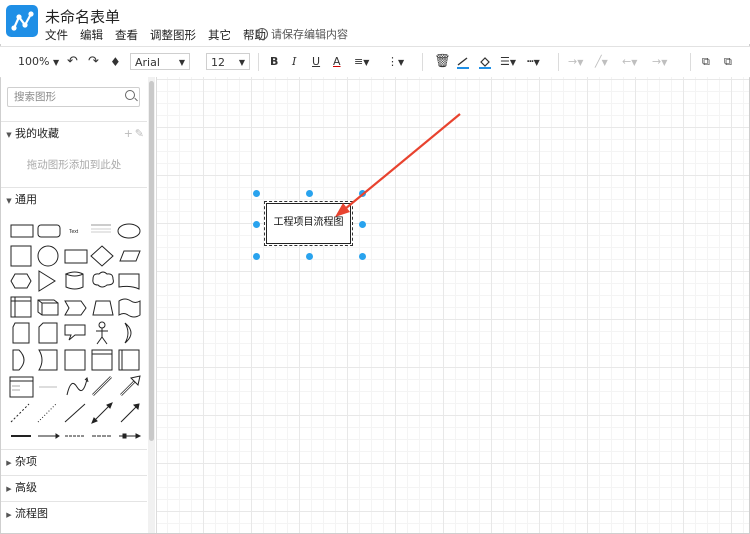 The width and height of the screenshot is (750, 534). I want to click on annotation-arrow, so click(398, 165).